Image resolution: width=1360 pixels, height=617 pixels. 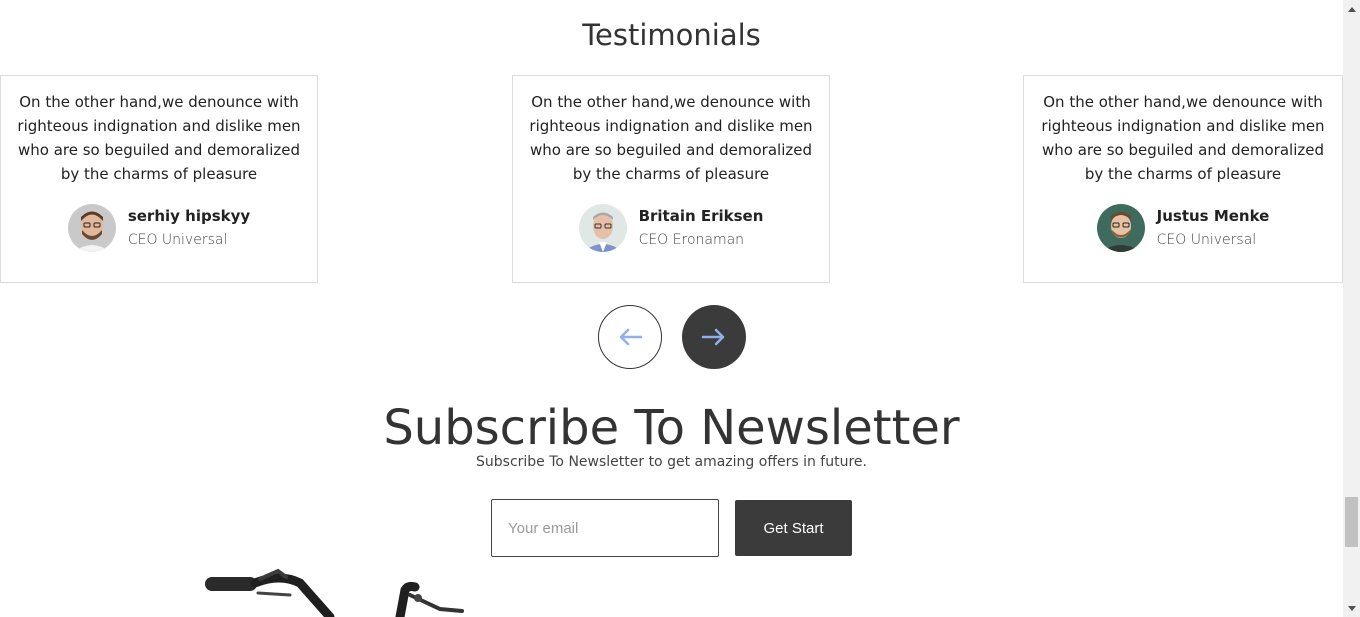 I want to click on scrollbar-thumb, so click(x=1351, y=522).